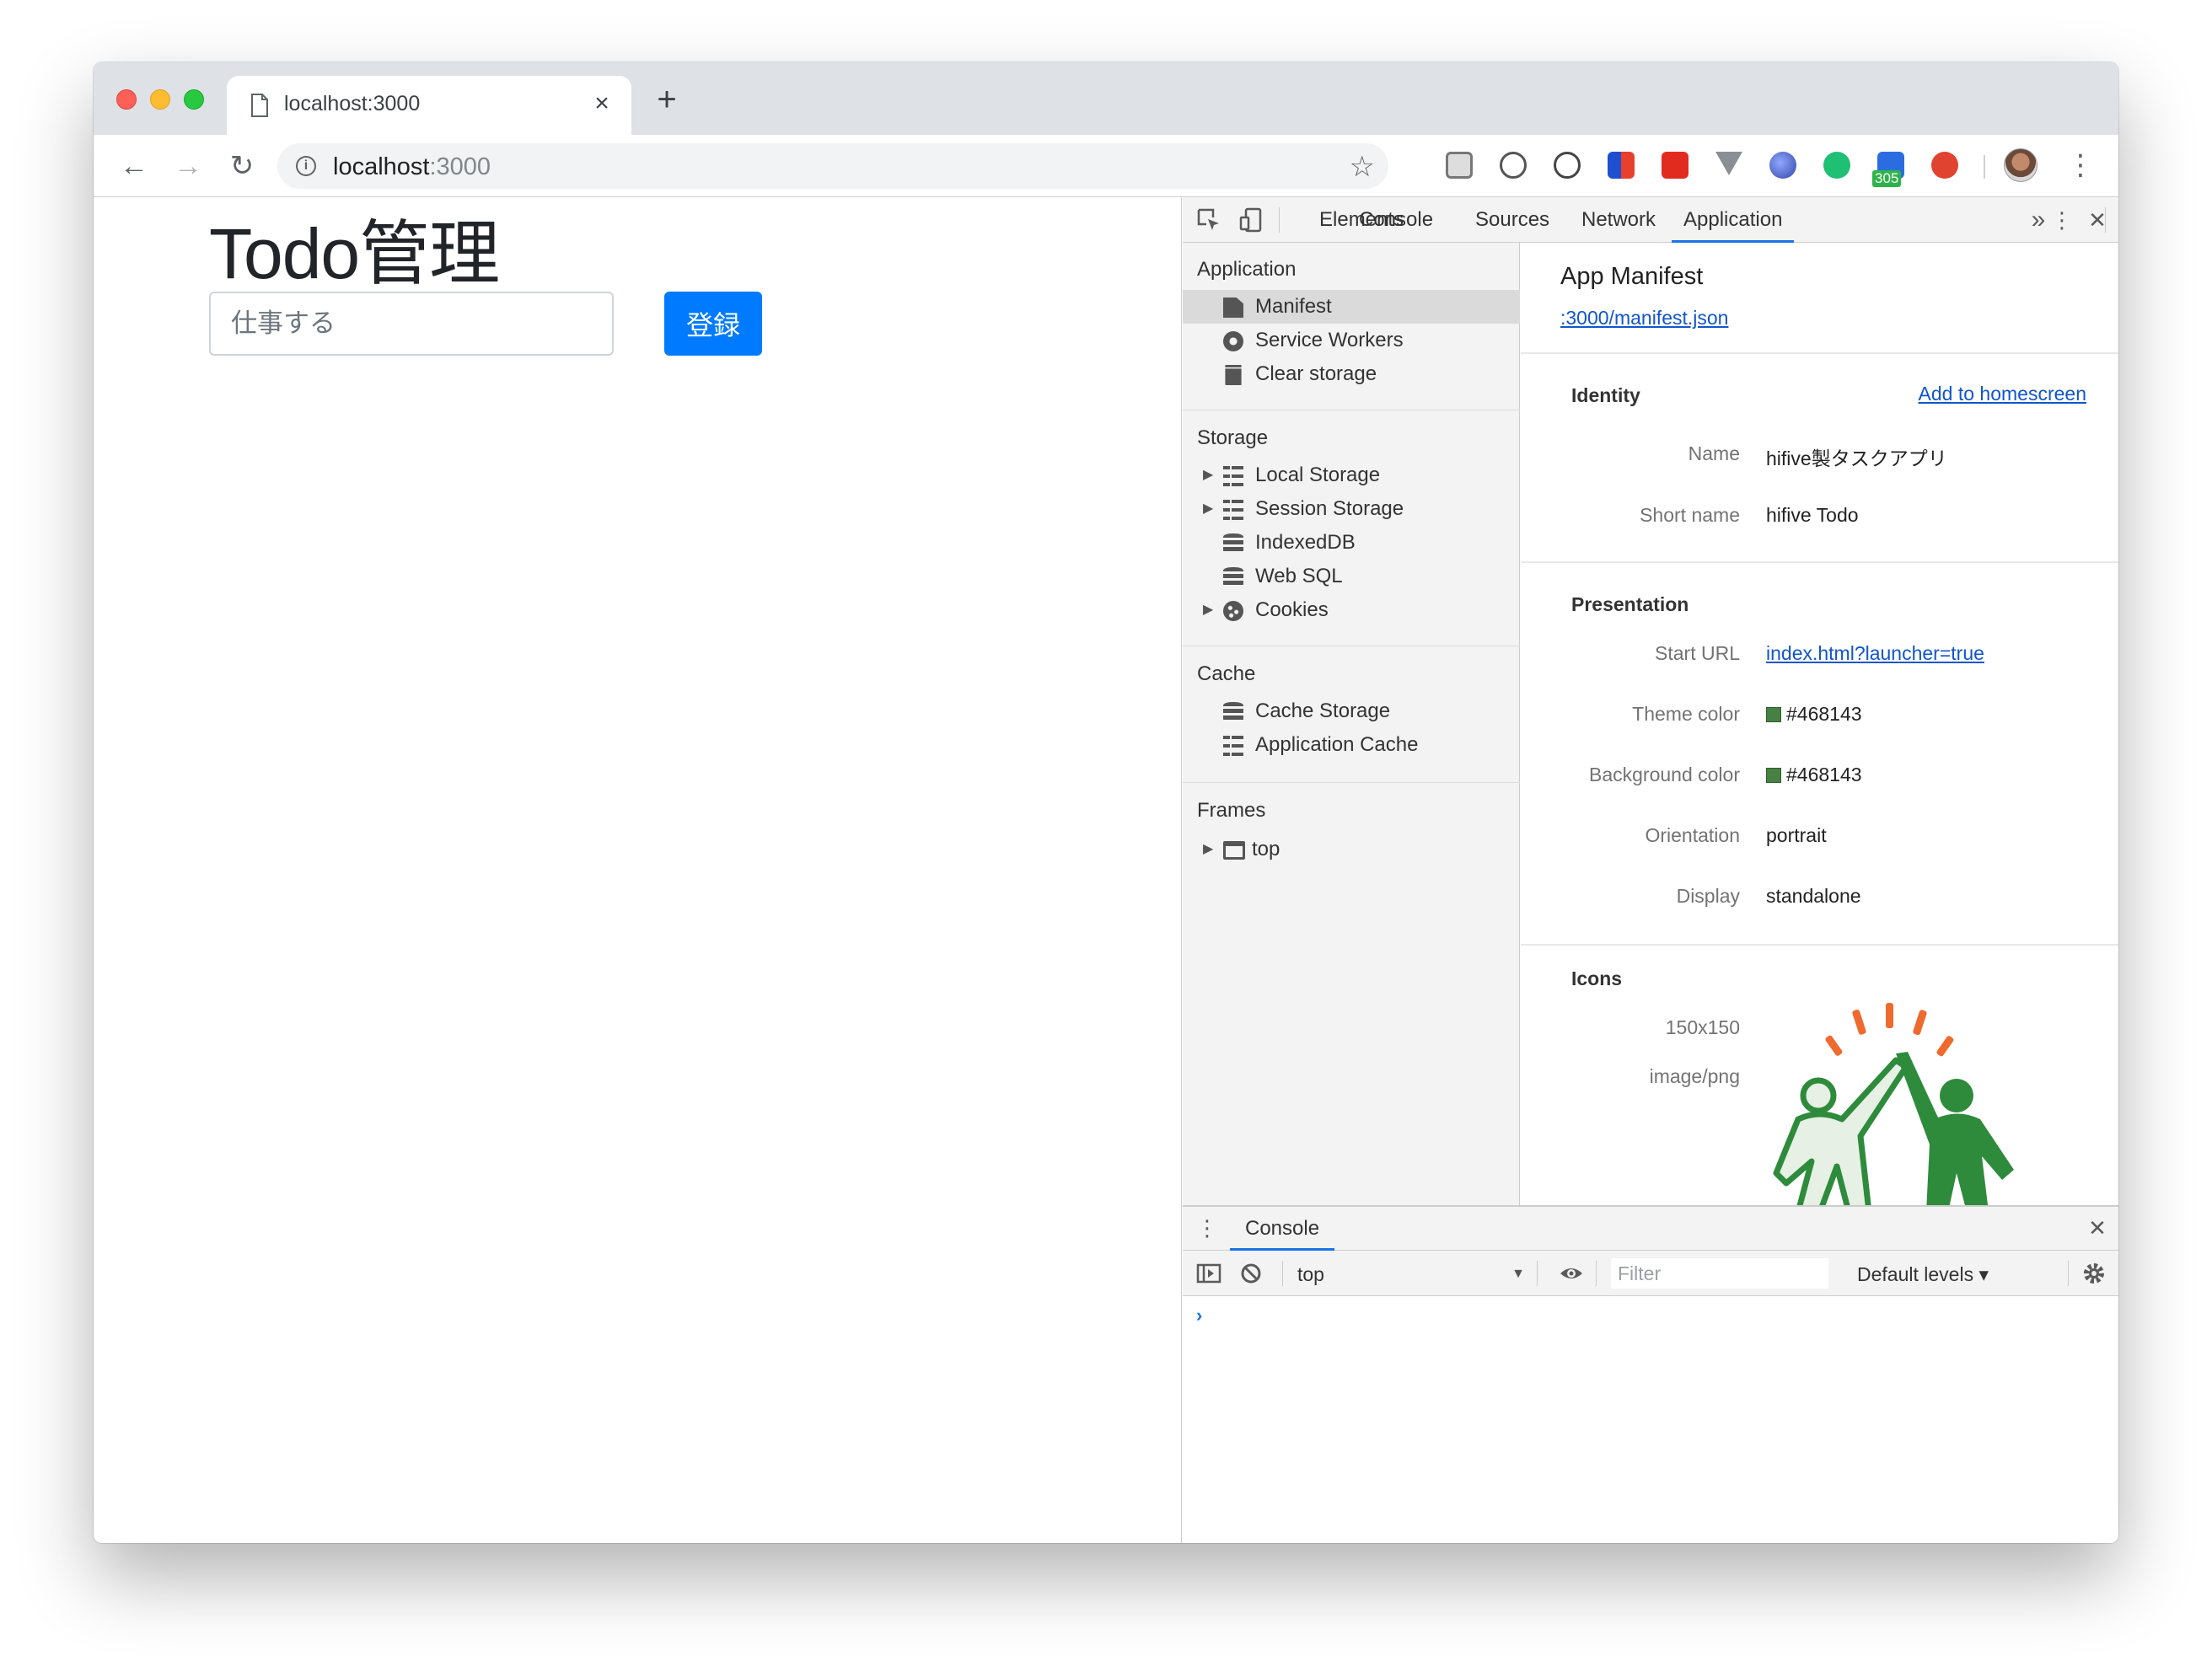 Image resolution: width=2212 pixels, height=1667 pixels. What do you see at coordinates (1208, 220) in the screenshot?
I see `inspect-element-icon` at bounding box center [1208, 220].